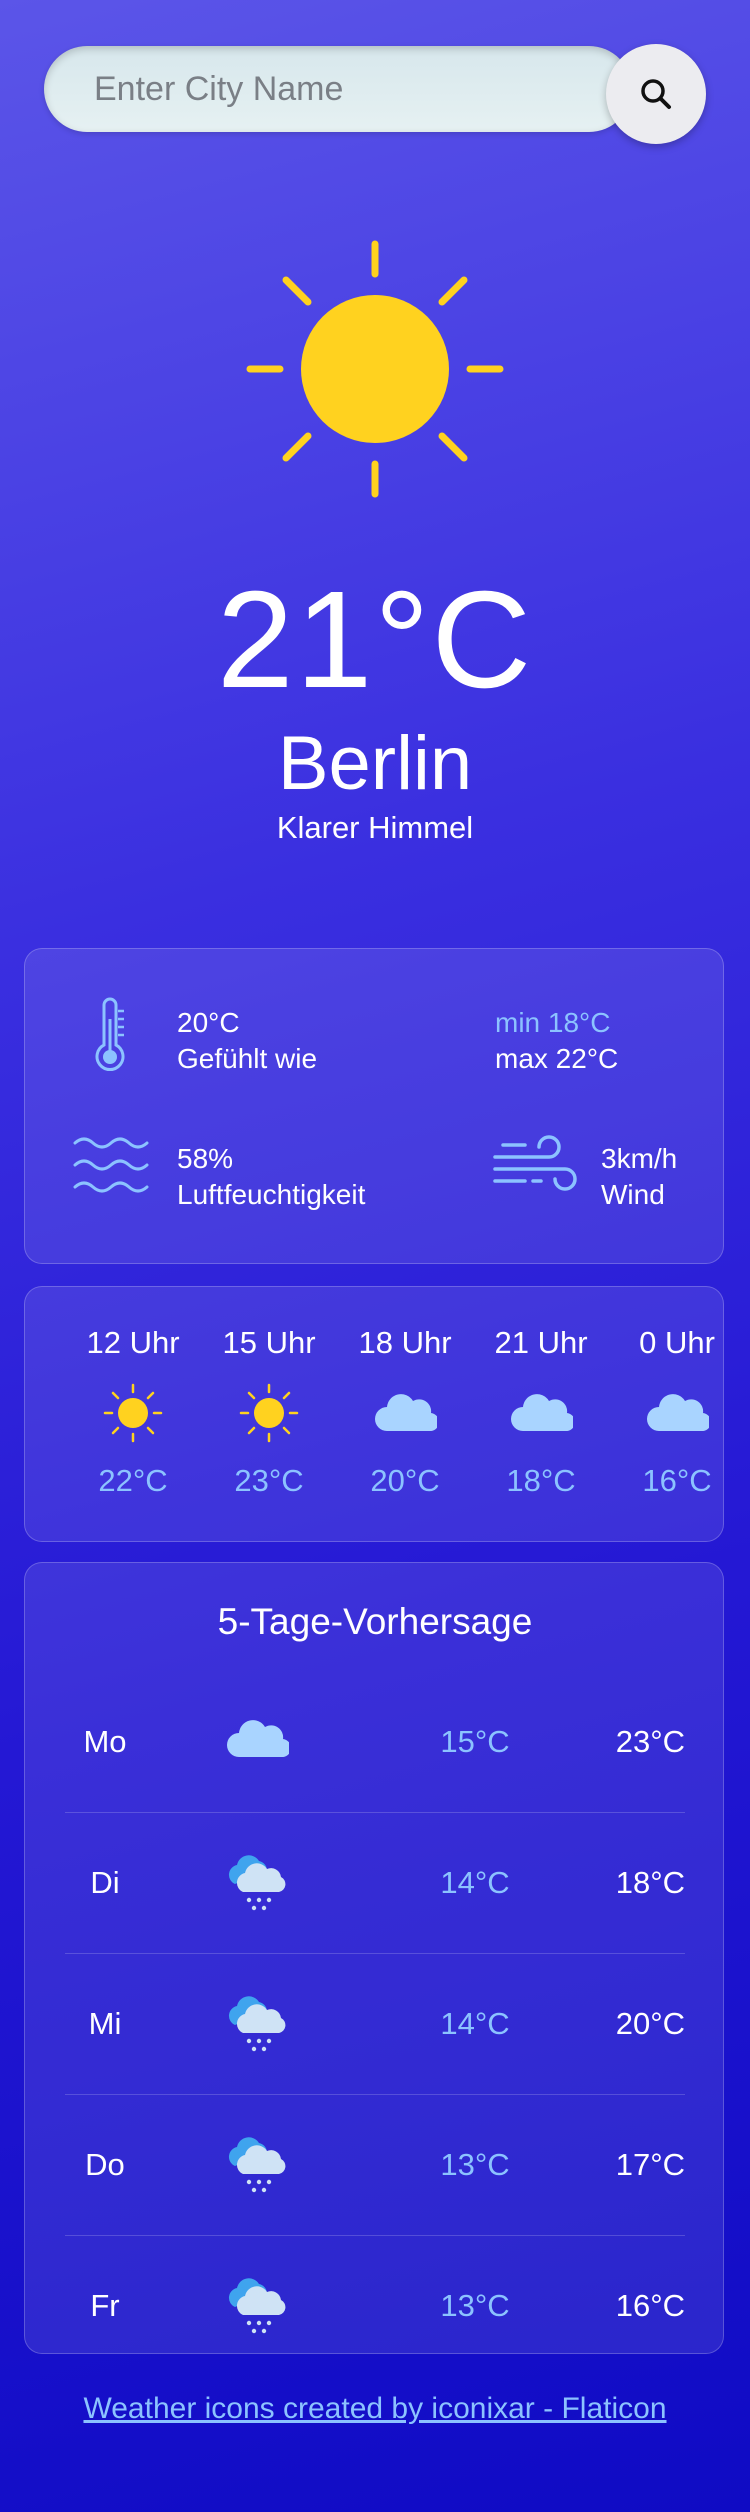  I want to click on hourly-item: 15 Uhr 23°C, so click(269, 1412).